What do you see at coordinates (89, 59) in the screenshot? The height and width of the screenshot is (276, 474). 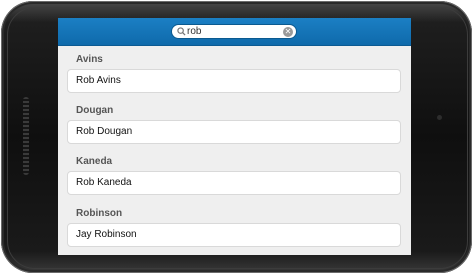 I see `group-heading-avins: Avins` at bounding box center [89, 59].